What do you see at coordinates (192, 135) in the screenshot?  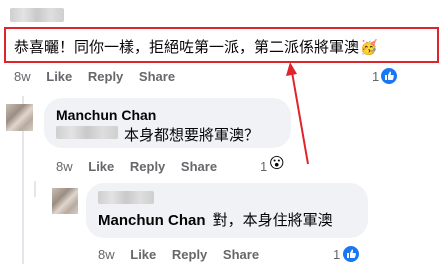 I see `reply-text: 本身都想要將軍澳？` at bounding box center [192, 135].